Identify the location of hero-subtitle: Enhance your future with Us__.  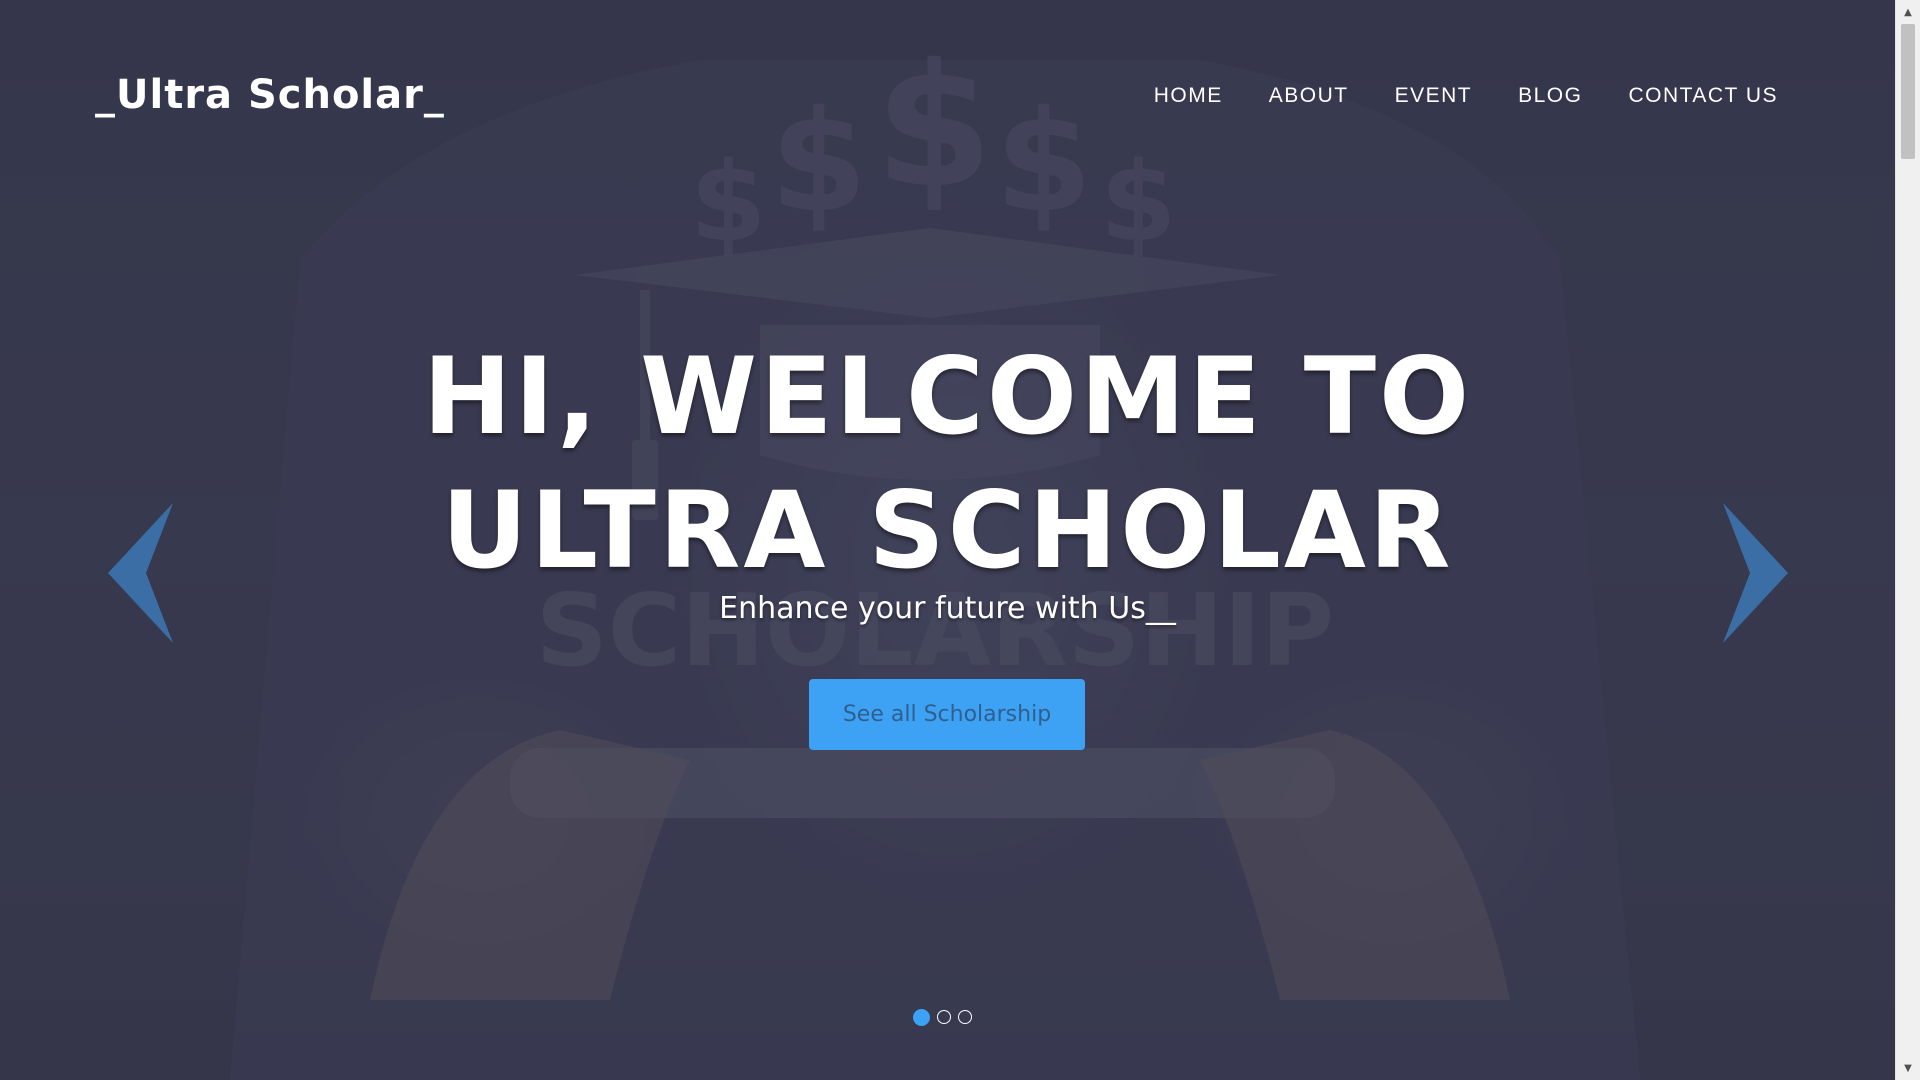
(947, 608).